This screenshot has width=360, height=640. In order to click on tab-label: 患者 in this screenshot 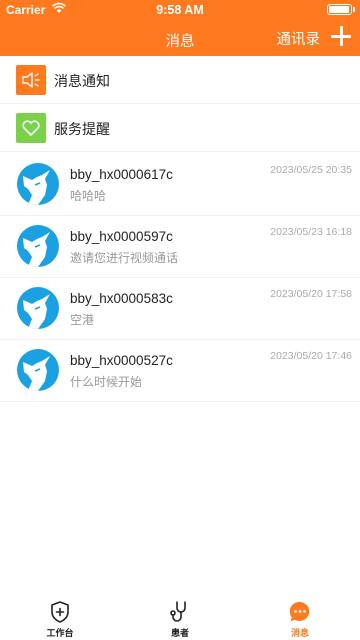, I will do `click(179, 634)`.